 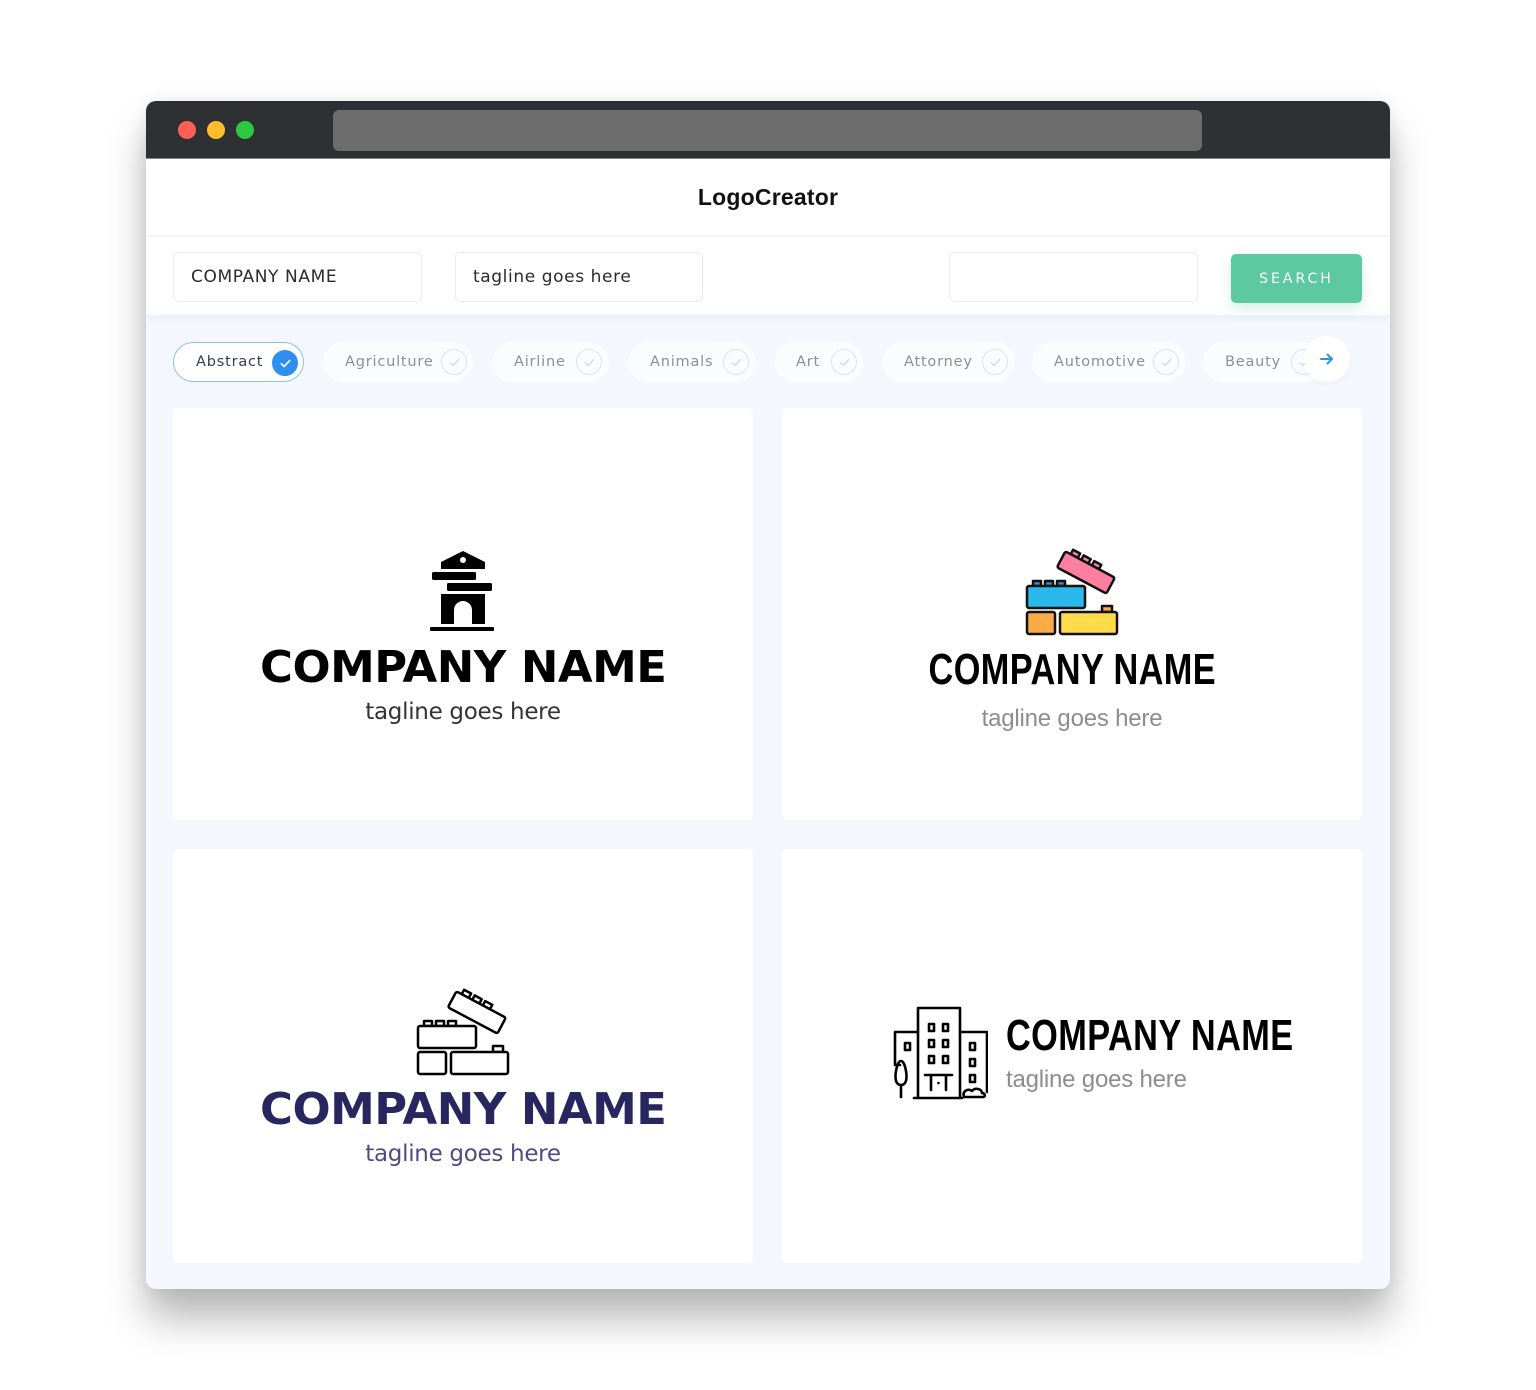 I want to click on category-label: Automotive, so click(x=1100, y=362).